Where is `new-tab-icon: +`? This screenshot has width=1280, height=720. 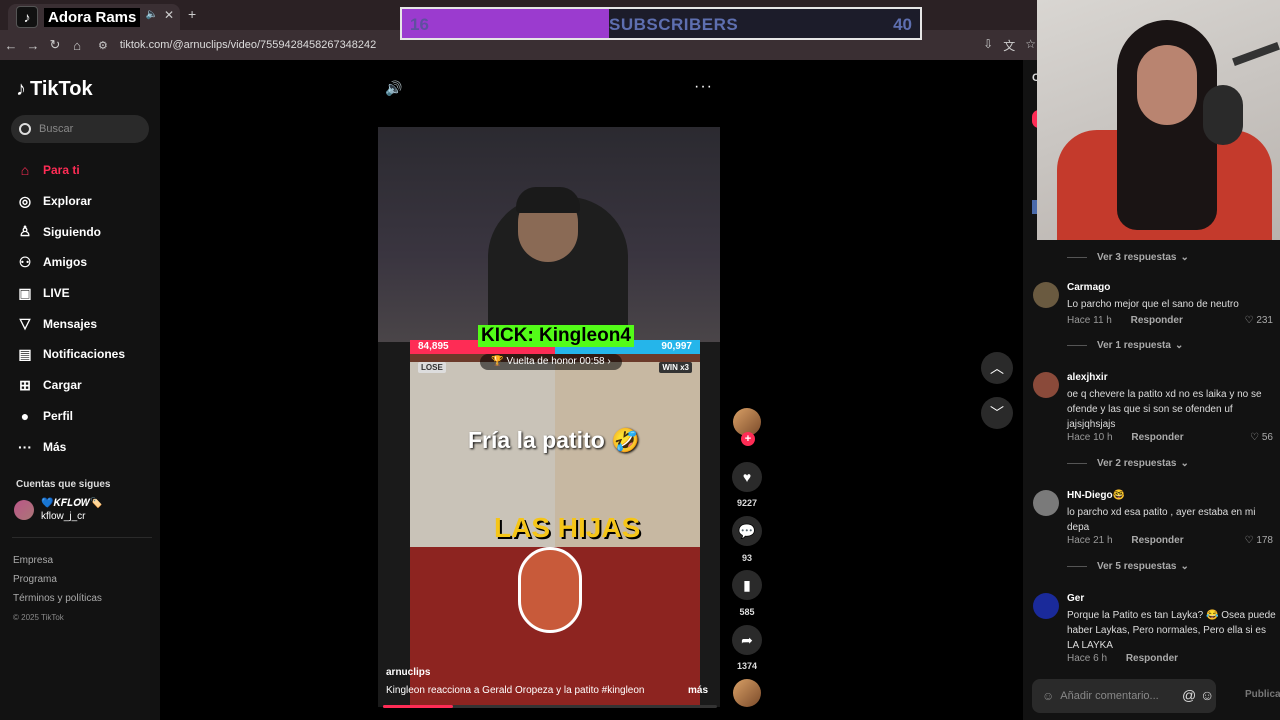
new-tab-icon: + is located at coordinates (192, 14).